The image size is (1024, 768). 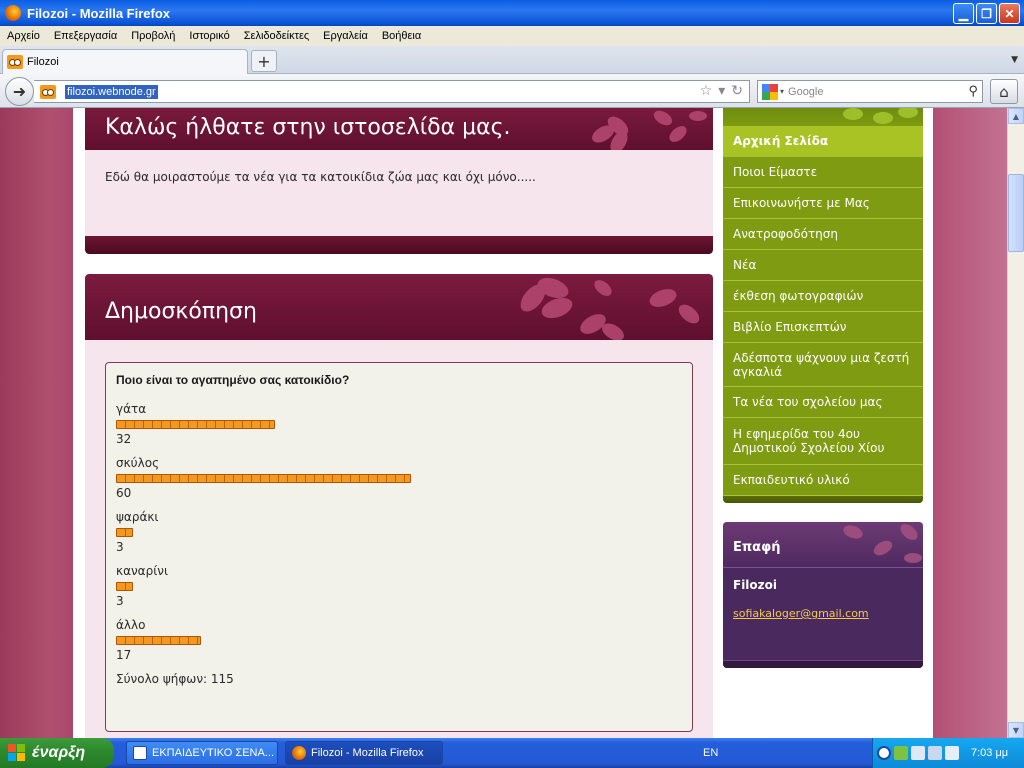 What do you see at coordinates (823, 365) in the screenshot?
I see `sidebar-item-strays: Αδέσποτα ψάχνουν μια ζεστή αγκαλιά` at bounding box center [823, 365].